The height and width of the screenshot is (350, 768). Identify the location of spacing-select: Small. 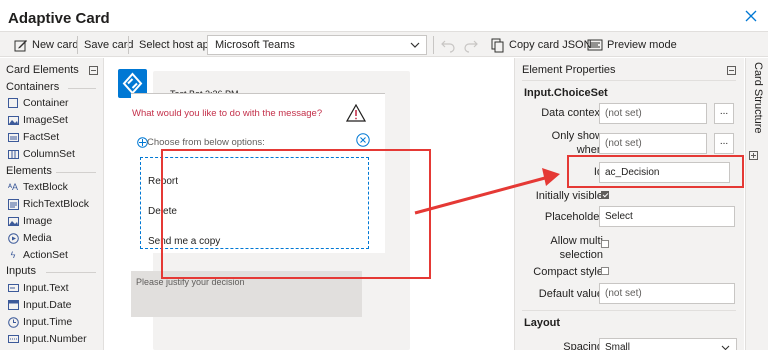
(668, 344).